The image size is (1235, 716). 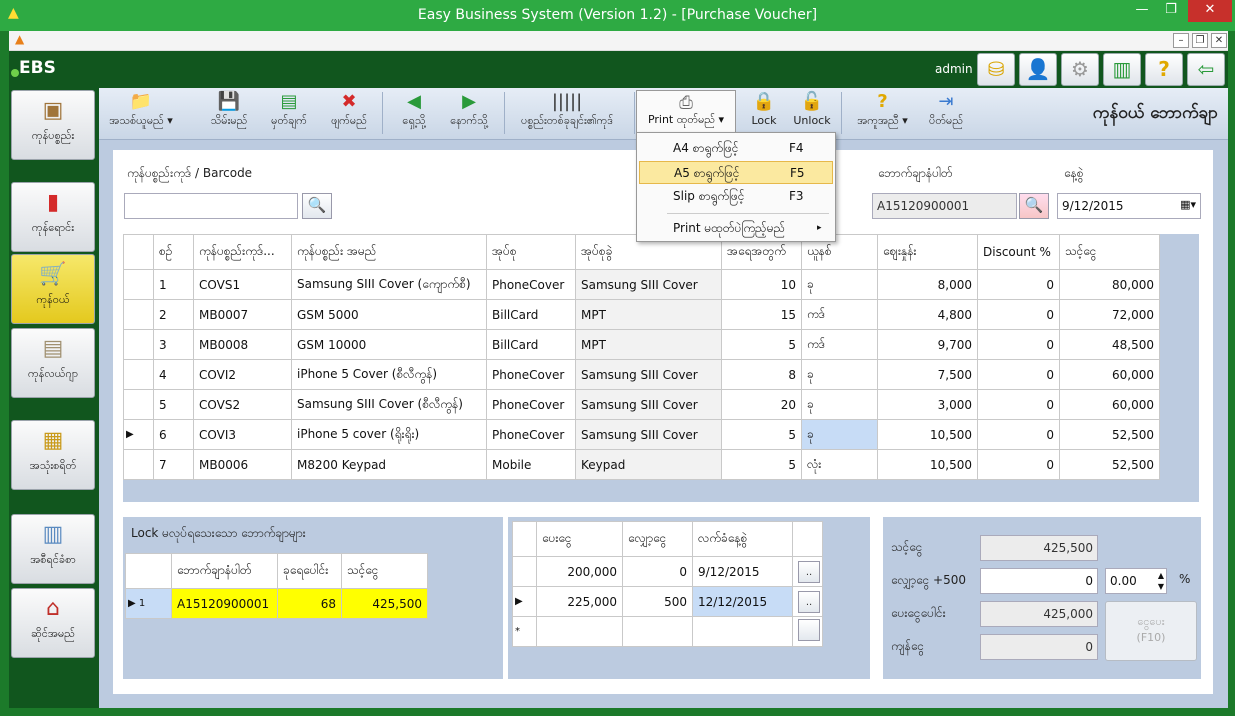 I want to click on col-header: အုပ်စု, so click(x=531, y=252).